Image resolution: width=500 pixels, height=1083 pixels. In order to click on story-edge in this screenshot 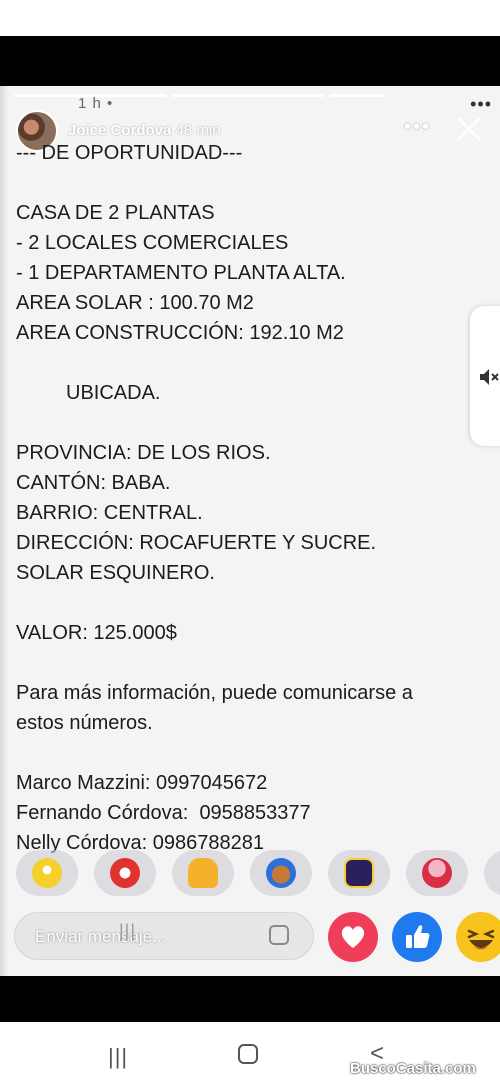, I will do `click(4, 531)`.